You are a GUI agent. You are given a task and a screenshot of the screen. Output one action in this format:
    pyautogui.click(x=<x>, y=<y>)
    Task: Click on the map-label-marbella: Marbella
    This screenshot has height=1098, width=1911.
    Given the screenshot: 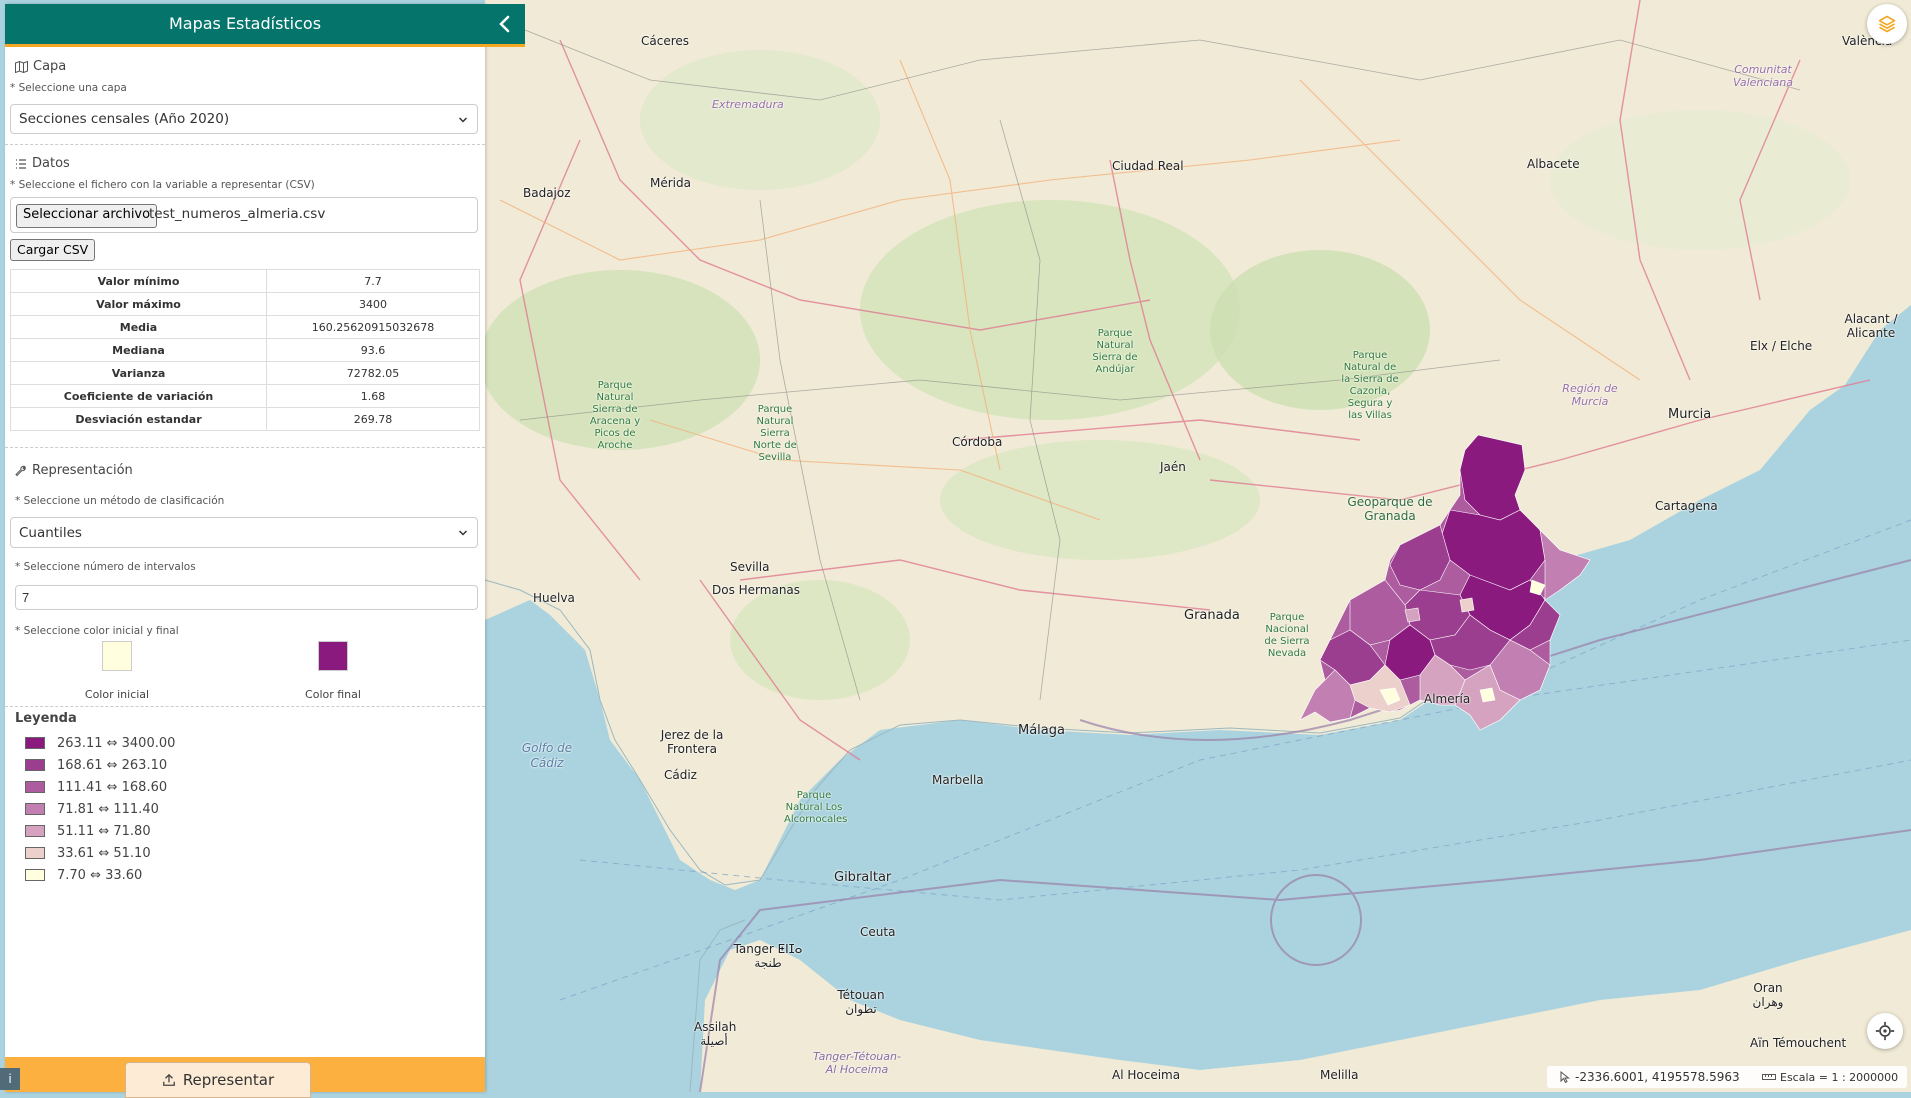 What is the action you would take?
    pyautogui.click(x=958, y=780)
    